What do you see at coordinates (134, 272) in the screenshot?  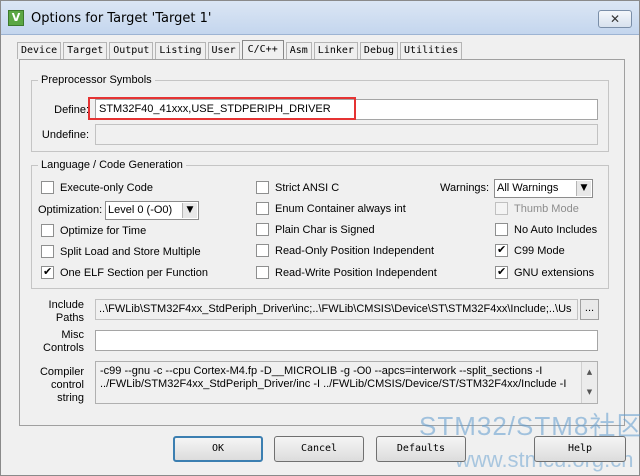 I see `one-elf-label: One ELF Section per Function` at bounding box center [134, 272].